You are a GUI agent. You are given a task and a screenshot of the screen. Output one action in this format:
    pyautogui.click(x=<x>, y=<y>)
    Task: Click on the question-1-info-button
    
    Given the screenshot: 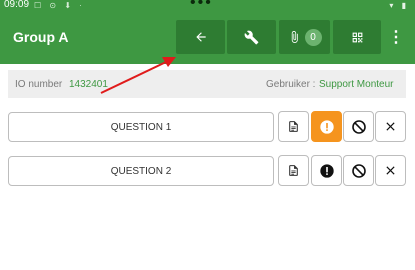 What is the action you would take?
    pyautogui.click(x=326, y=126)
    